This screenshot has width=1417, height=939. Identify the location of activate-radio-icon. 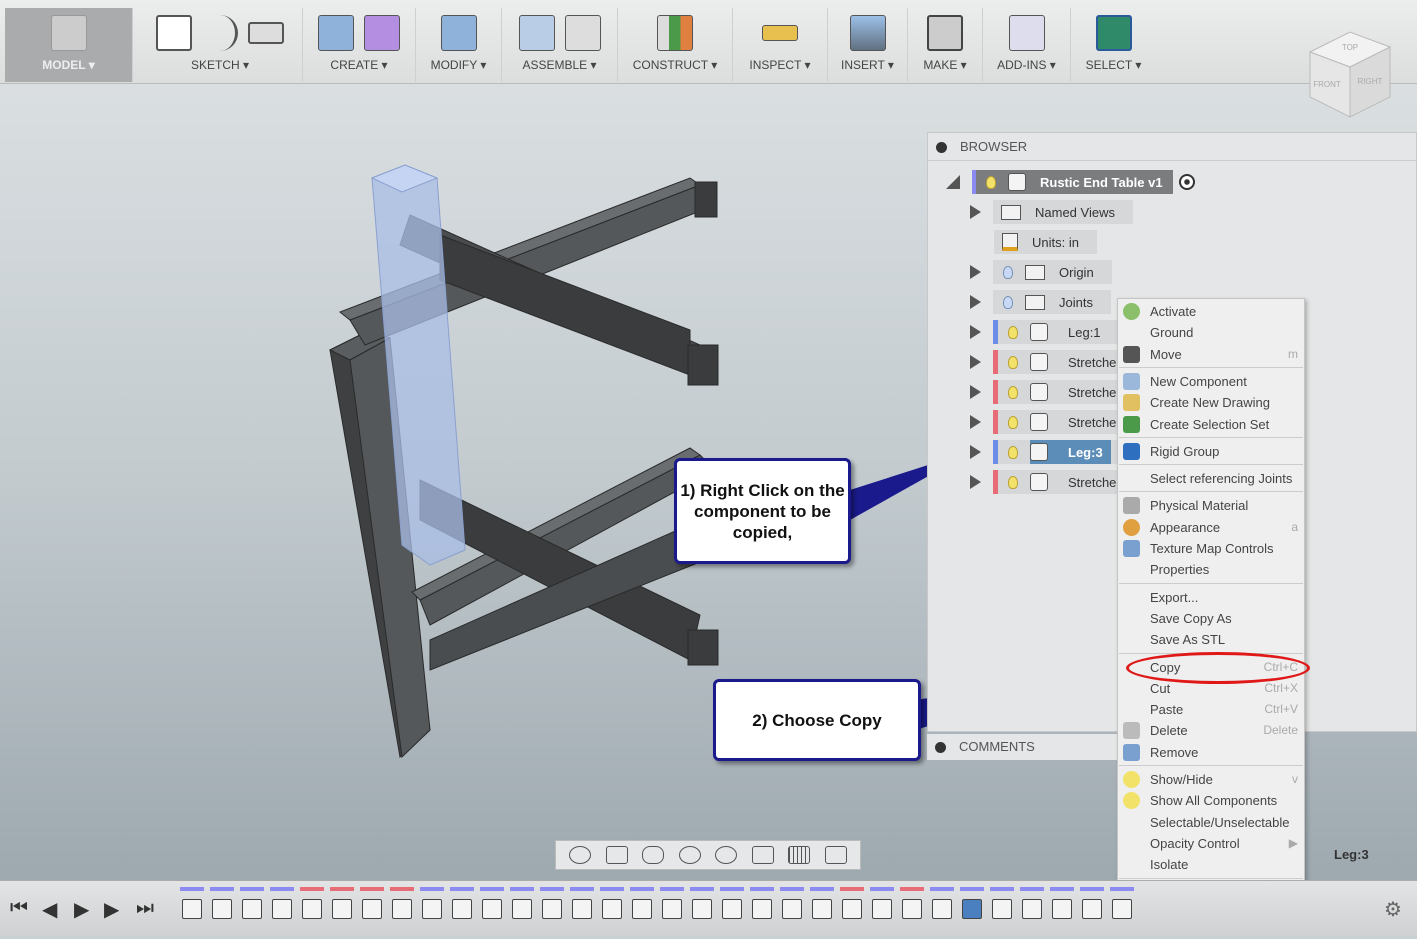
(1186, 182).